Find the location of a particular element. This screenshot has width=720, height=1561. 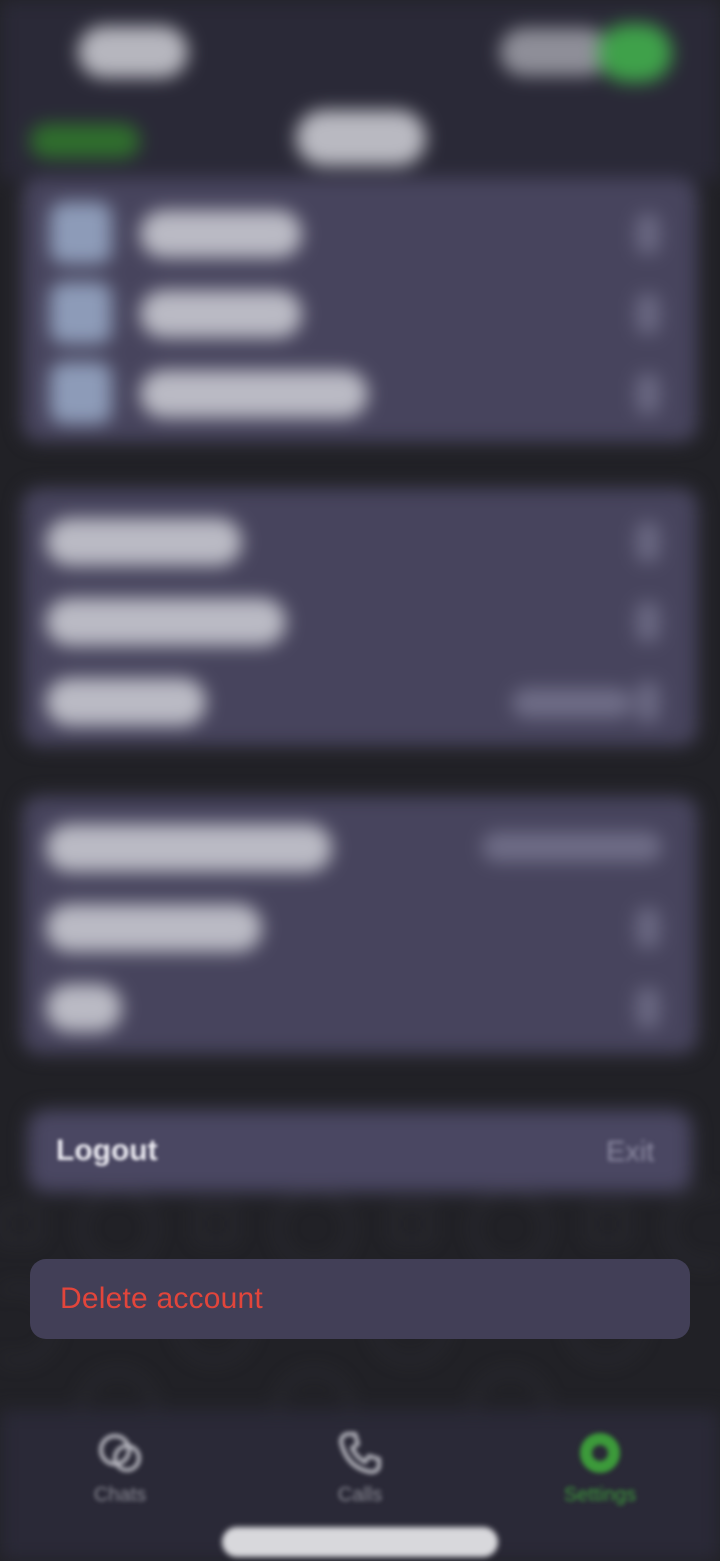

header-left-action-blob is located at coordinates (85, 141).